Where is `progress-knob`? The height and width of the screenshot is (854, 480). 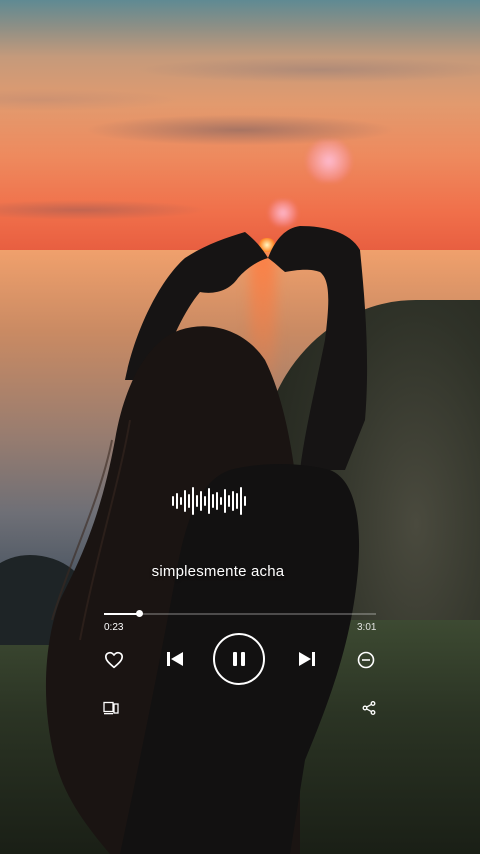 progress-knob is located at coordinates (139, 613).